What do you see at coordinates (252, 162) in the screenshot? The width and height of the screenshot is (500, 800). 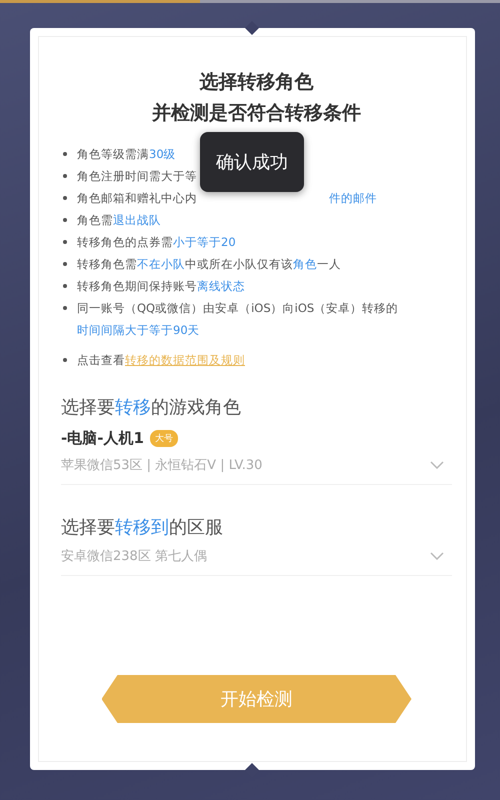 I see `toast-message: 确认成功` at bounding box center [252, 162].